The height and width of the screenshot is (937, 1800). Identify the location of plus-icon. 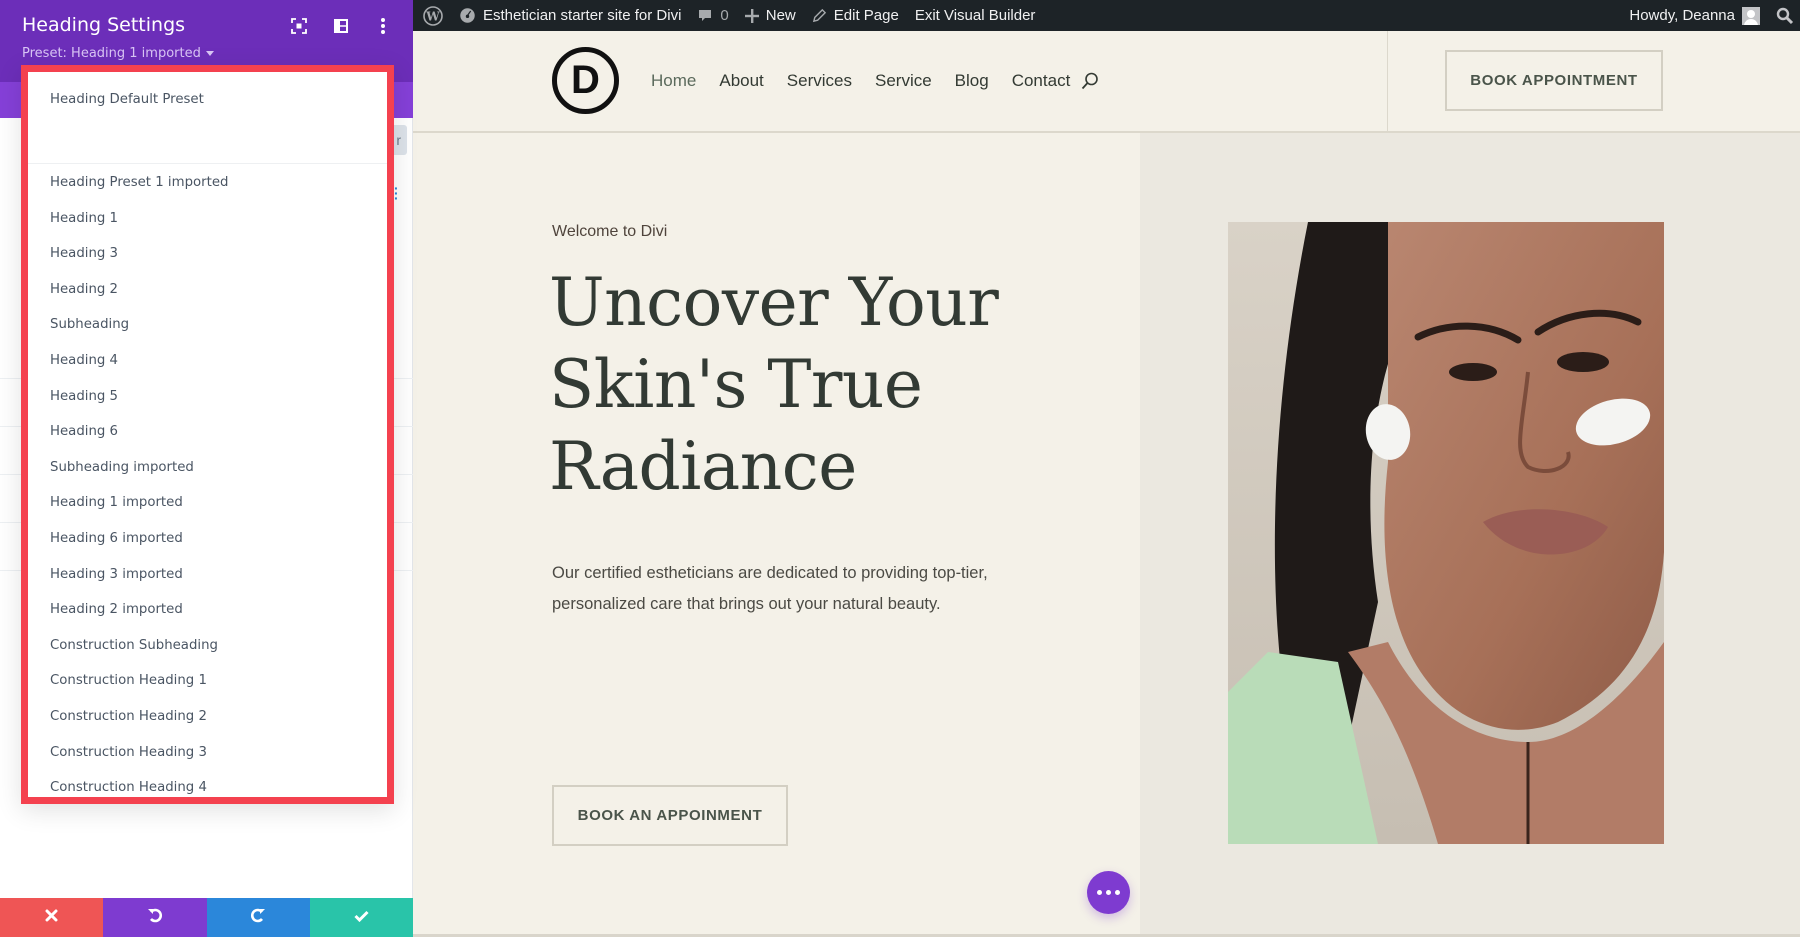
(751, 15).